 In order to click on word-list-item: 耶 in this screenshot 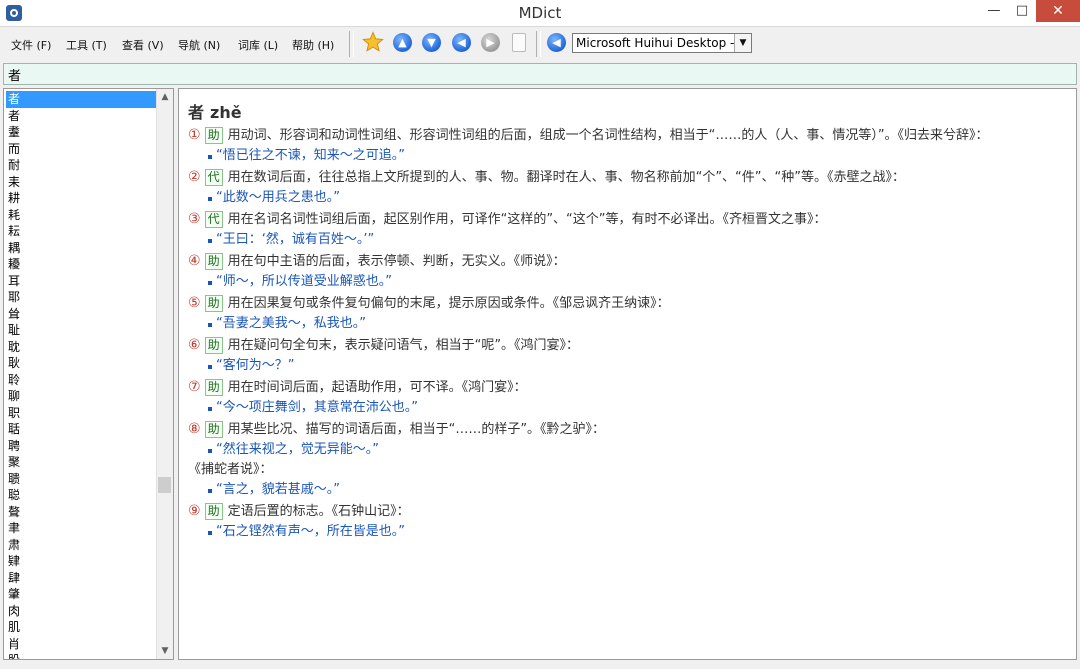, I will do `click(81, 297)`.